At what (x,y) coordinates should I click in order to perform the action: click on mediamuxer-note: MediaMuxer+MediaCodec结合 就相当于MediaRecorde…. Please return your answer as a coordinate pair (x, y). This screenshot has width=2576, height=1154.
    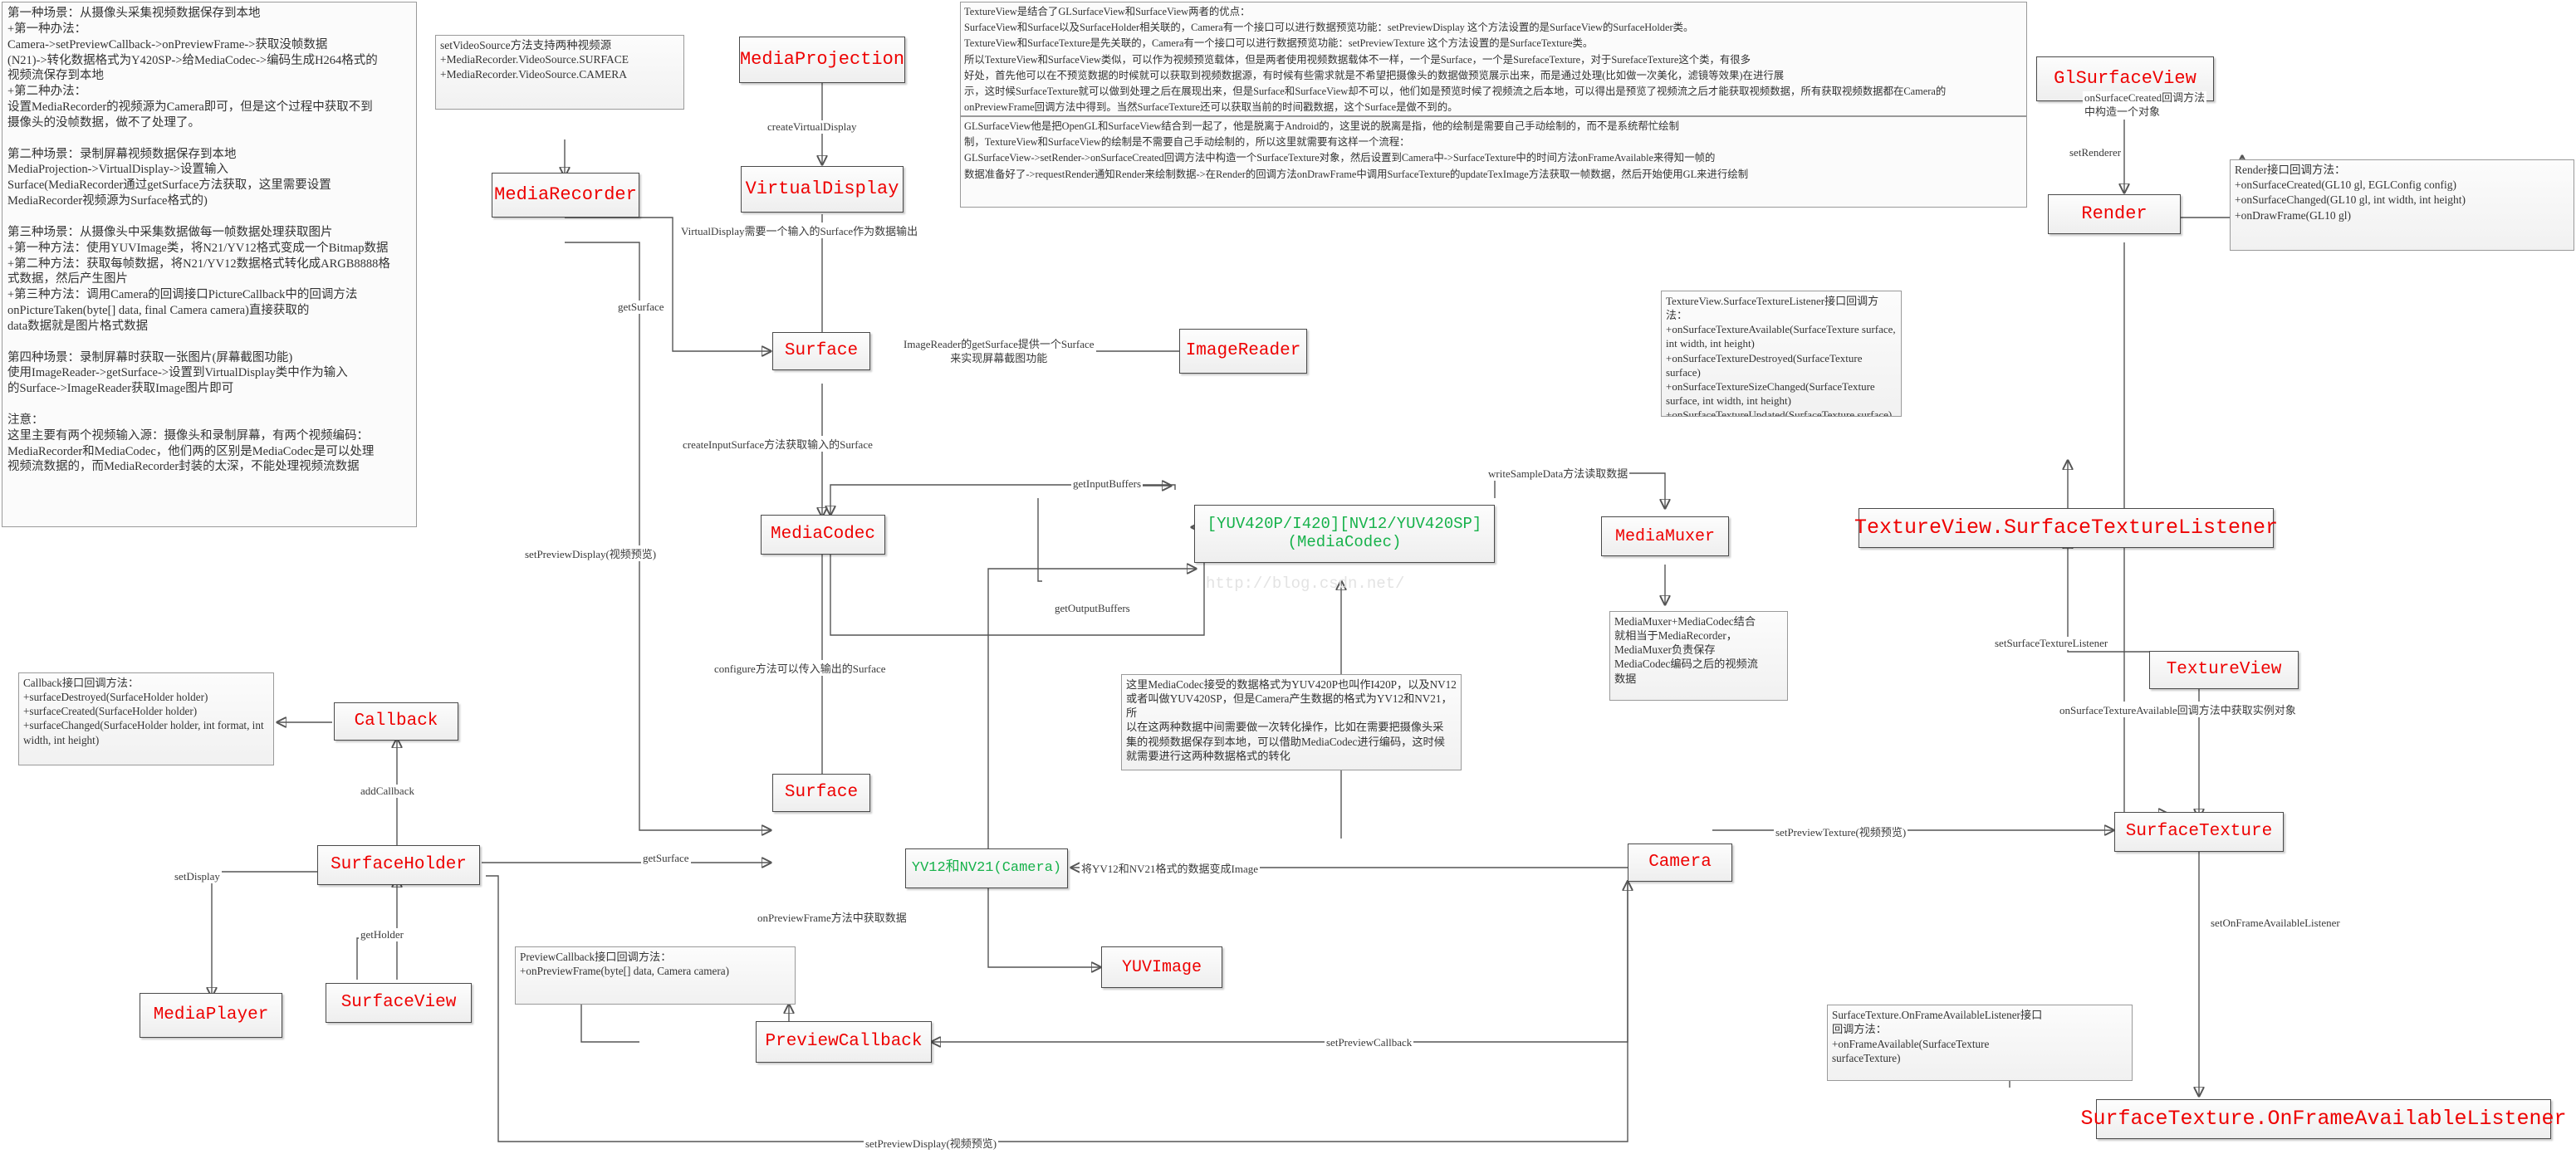
    Looking at the image, I should click on (1699, 656).